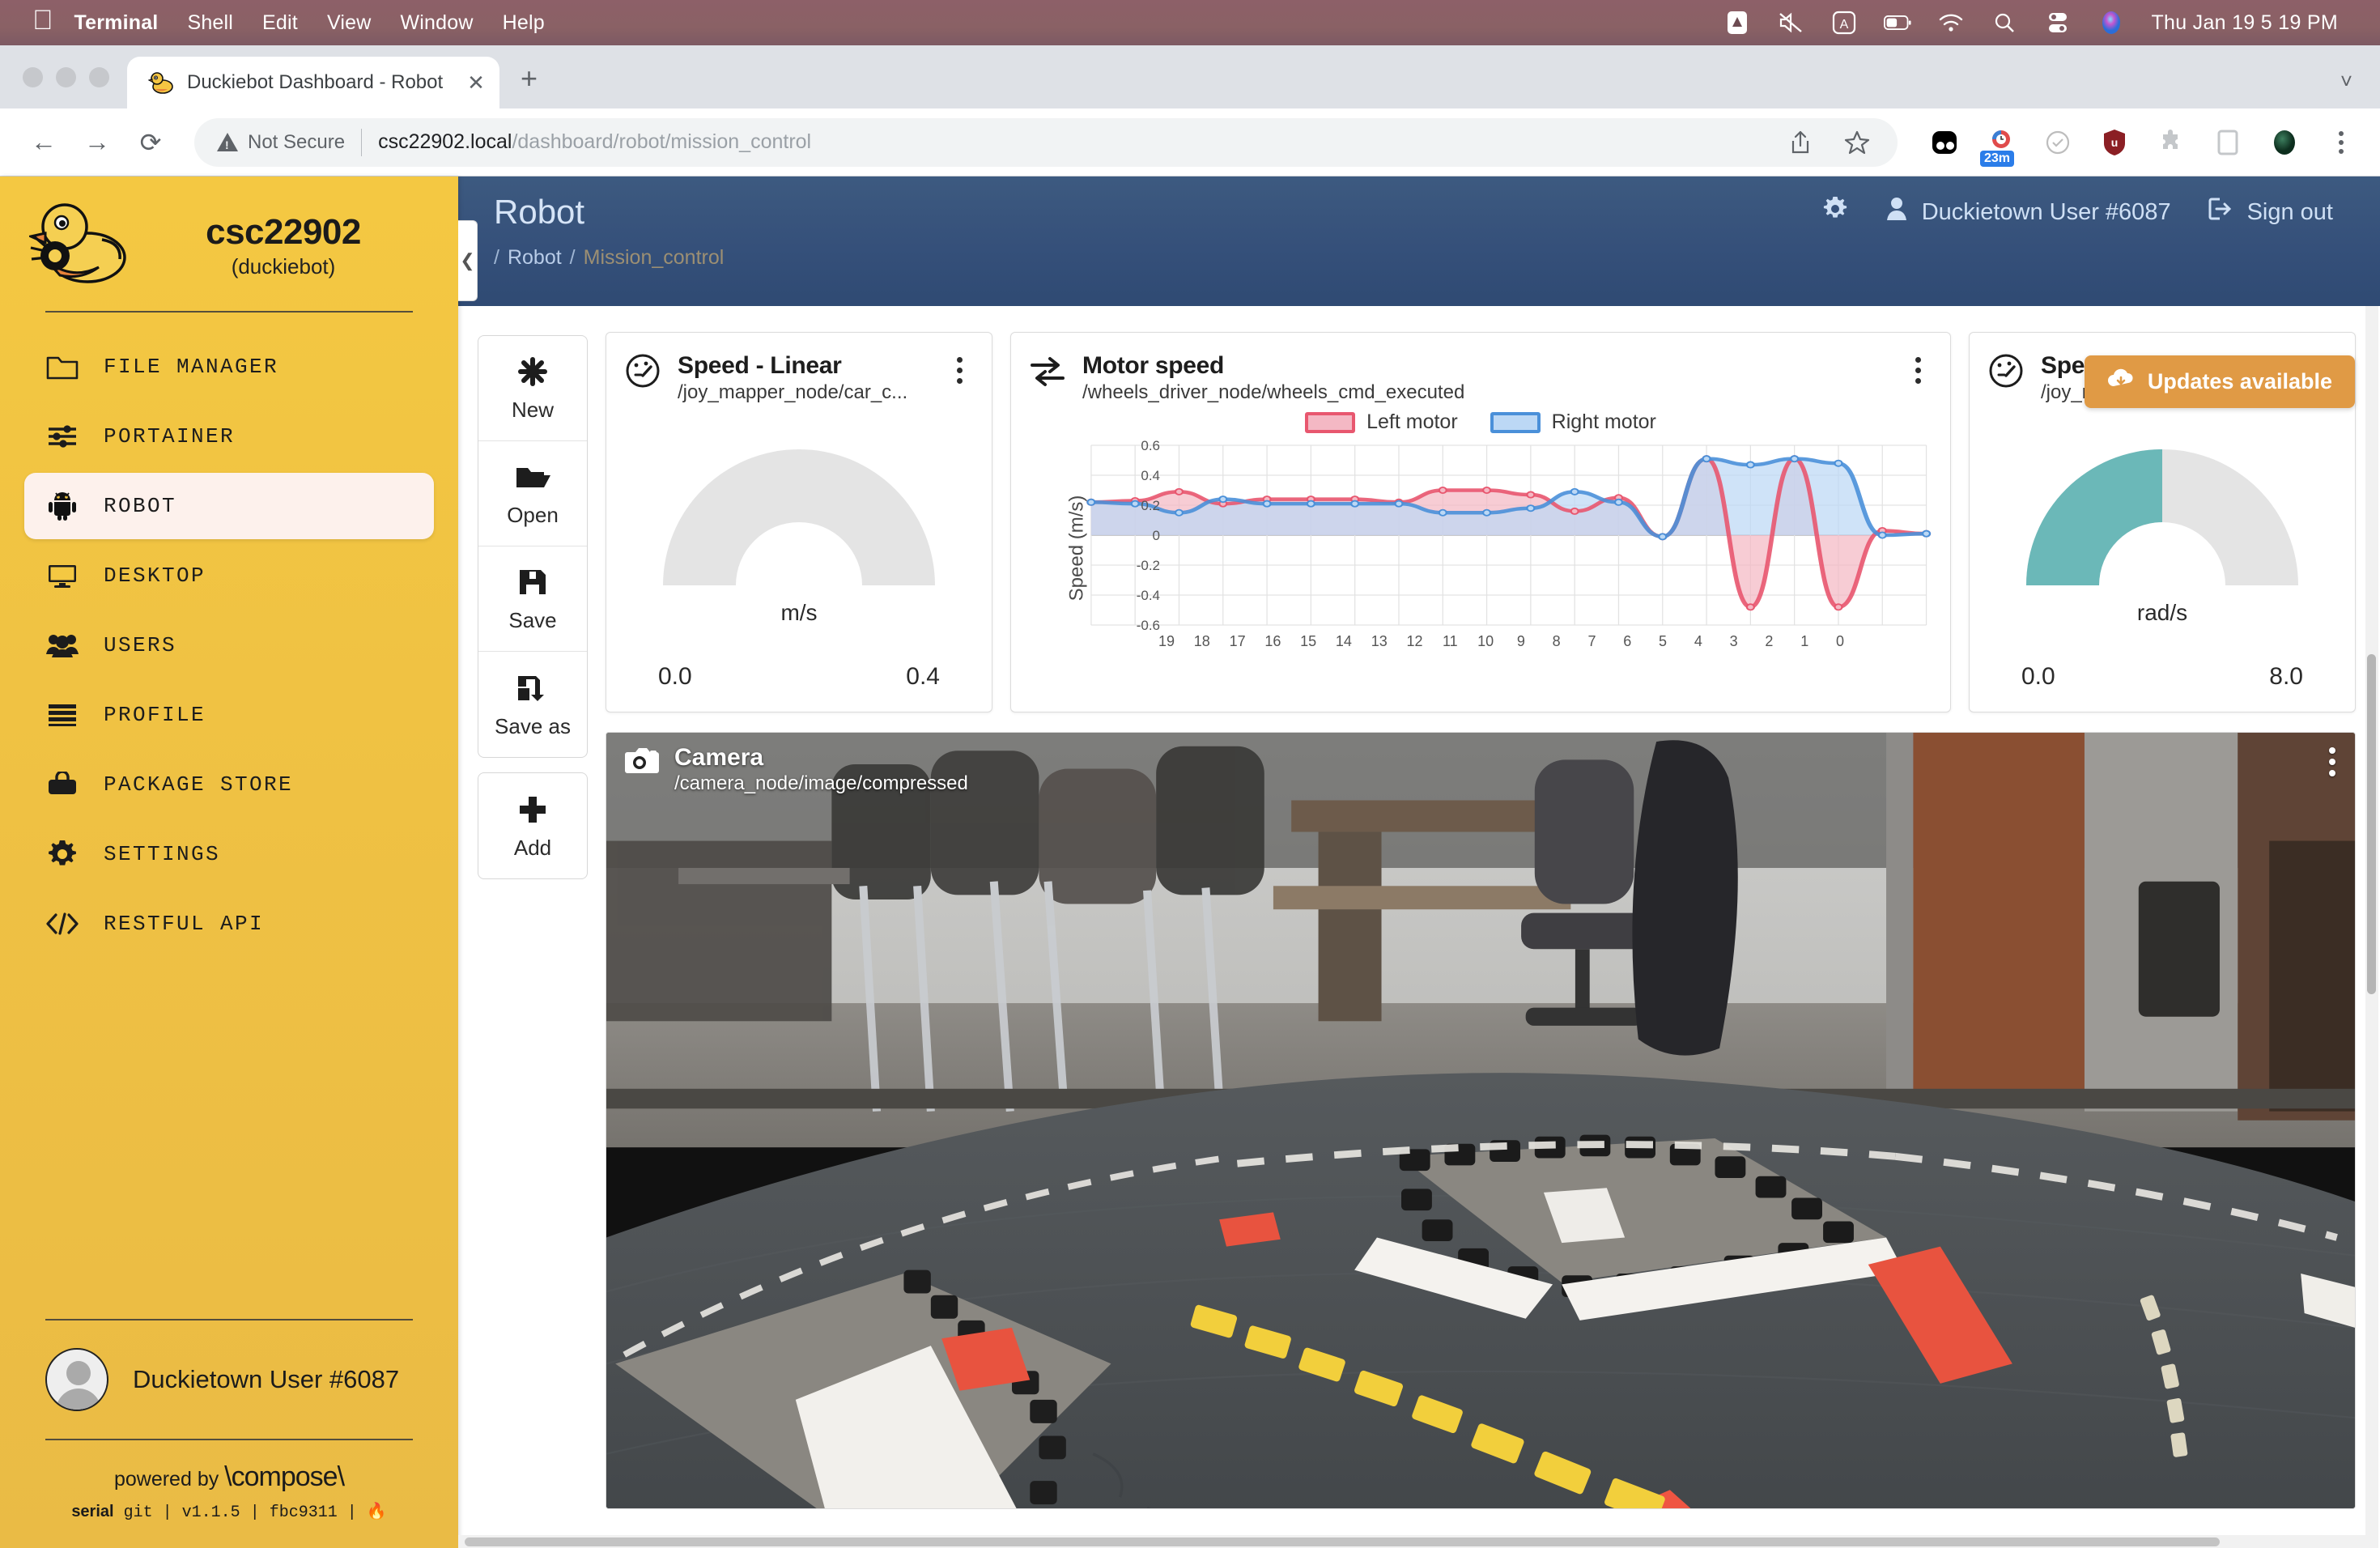 The image size is (2380, 1548). I want to click on rail-label: Open, so click(533, 515).